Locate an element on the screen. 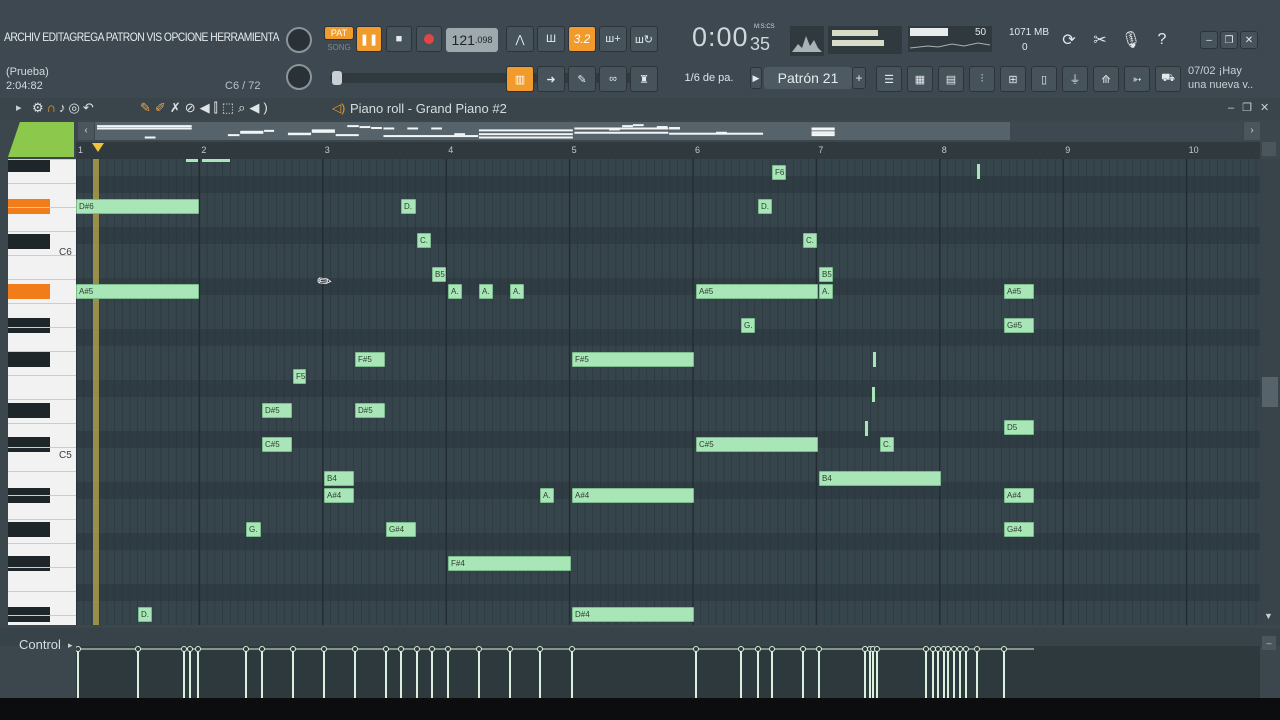 This screenshot has width=1280, height=720. help-button: ? is located at coordinates (1162, 40).